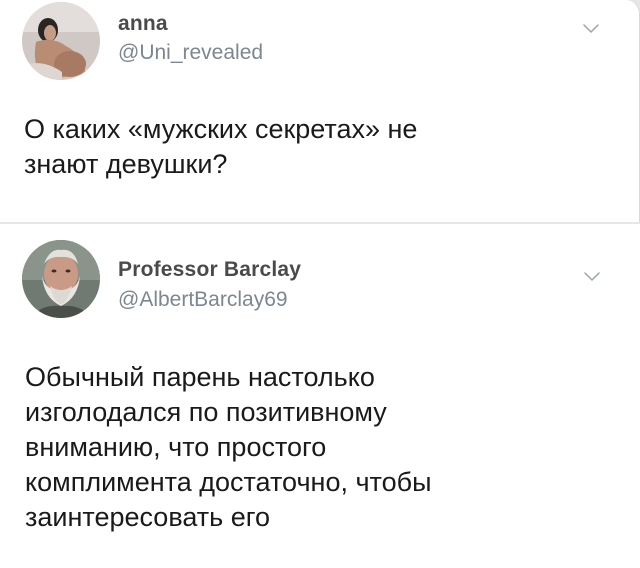  What do you see at coordinates (209, 270) in the screenshot?
I see `author-name: Professor Barclay` at bounding box center [209, 270].